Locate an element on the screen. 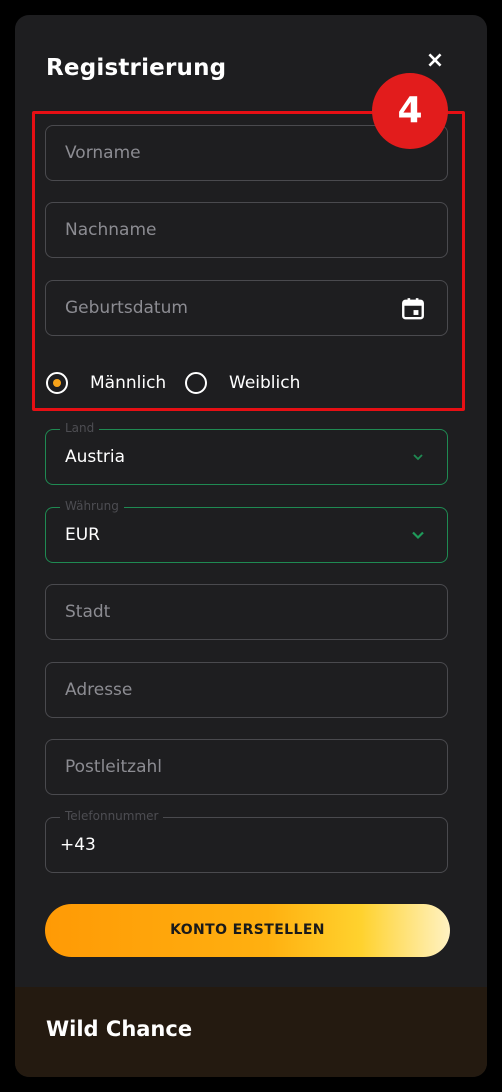 The image size is (502, 1092). phone-label: Telefonnummer is located at coordinates (112, 816).